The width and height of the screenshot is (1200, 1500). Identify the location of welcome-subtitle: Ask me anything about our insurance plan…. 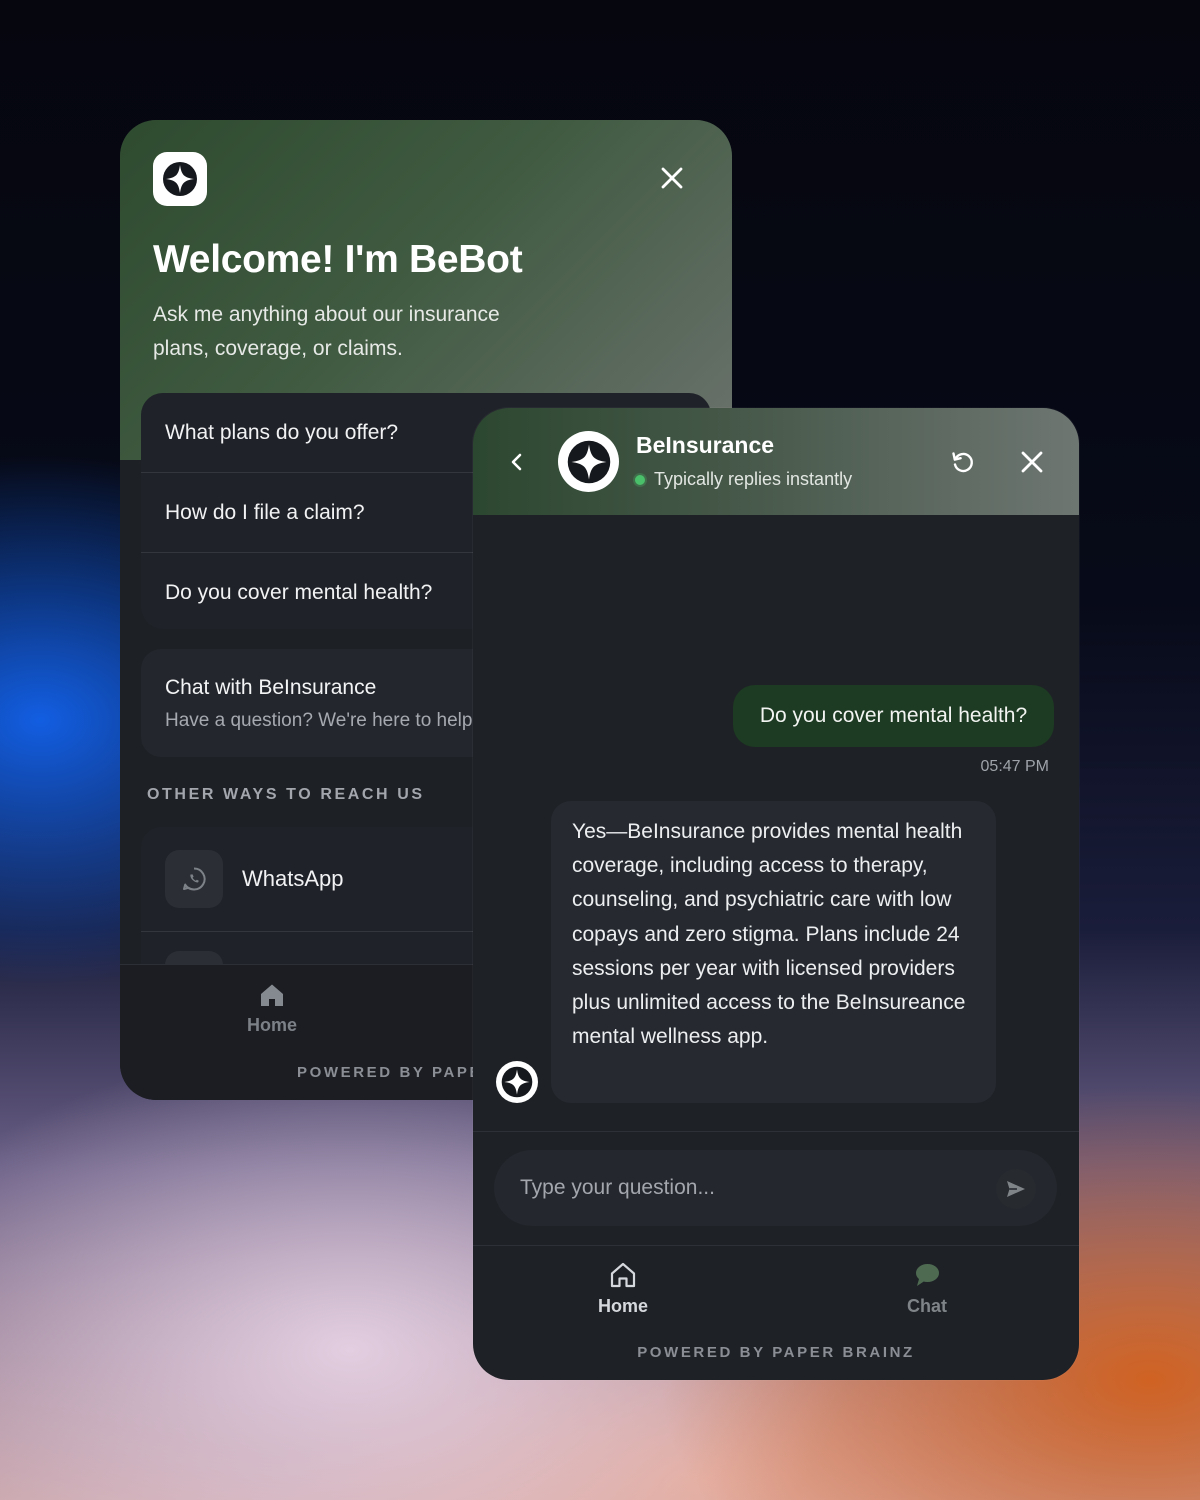
(326, 331).